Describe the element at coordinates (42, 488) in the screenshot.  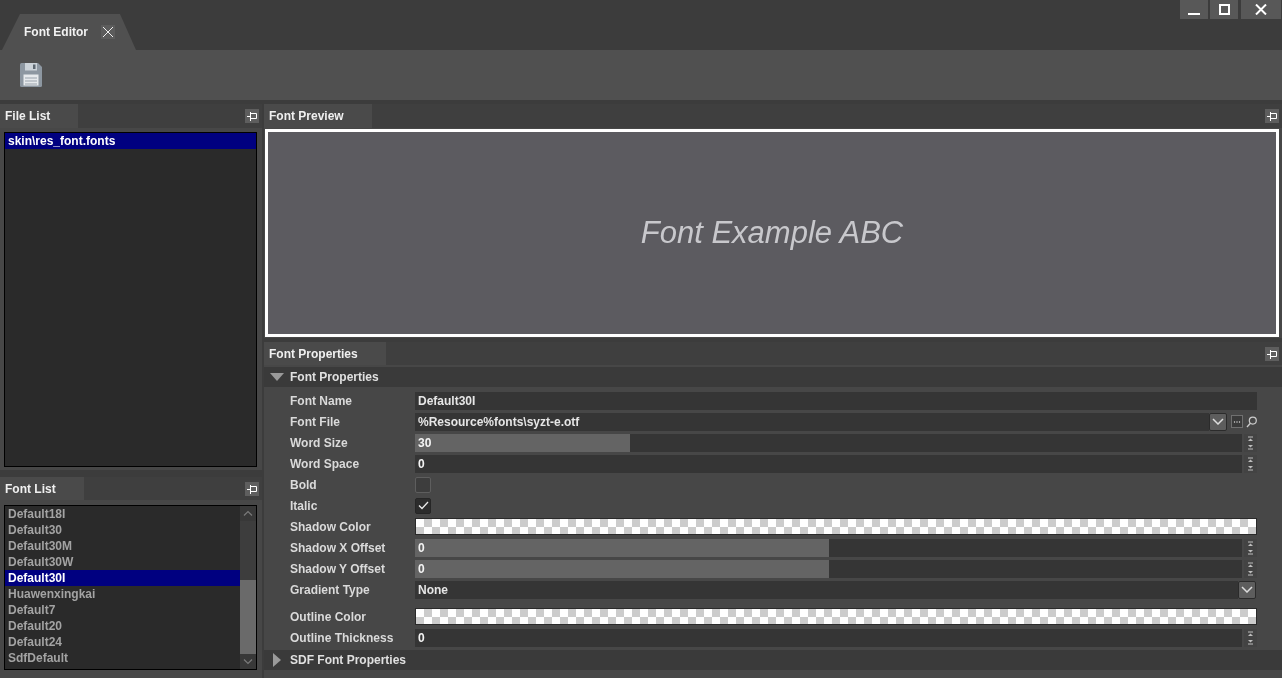
I see `panel-tab: Font List` at that location.